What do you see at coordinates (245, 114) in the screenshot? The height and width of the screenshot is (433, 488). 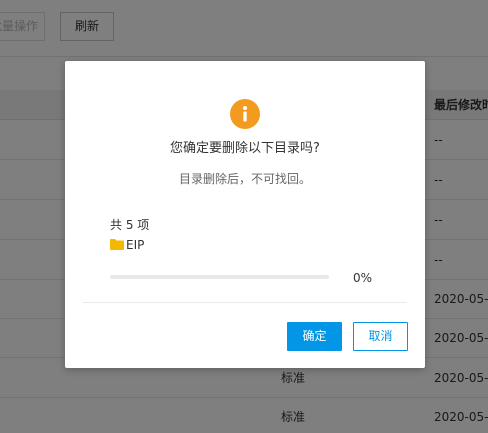 I see `info-icon` at bounding box center [245, 114].